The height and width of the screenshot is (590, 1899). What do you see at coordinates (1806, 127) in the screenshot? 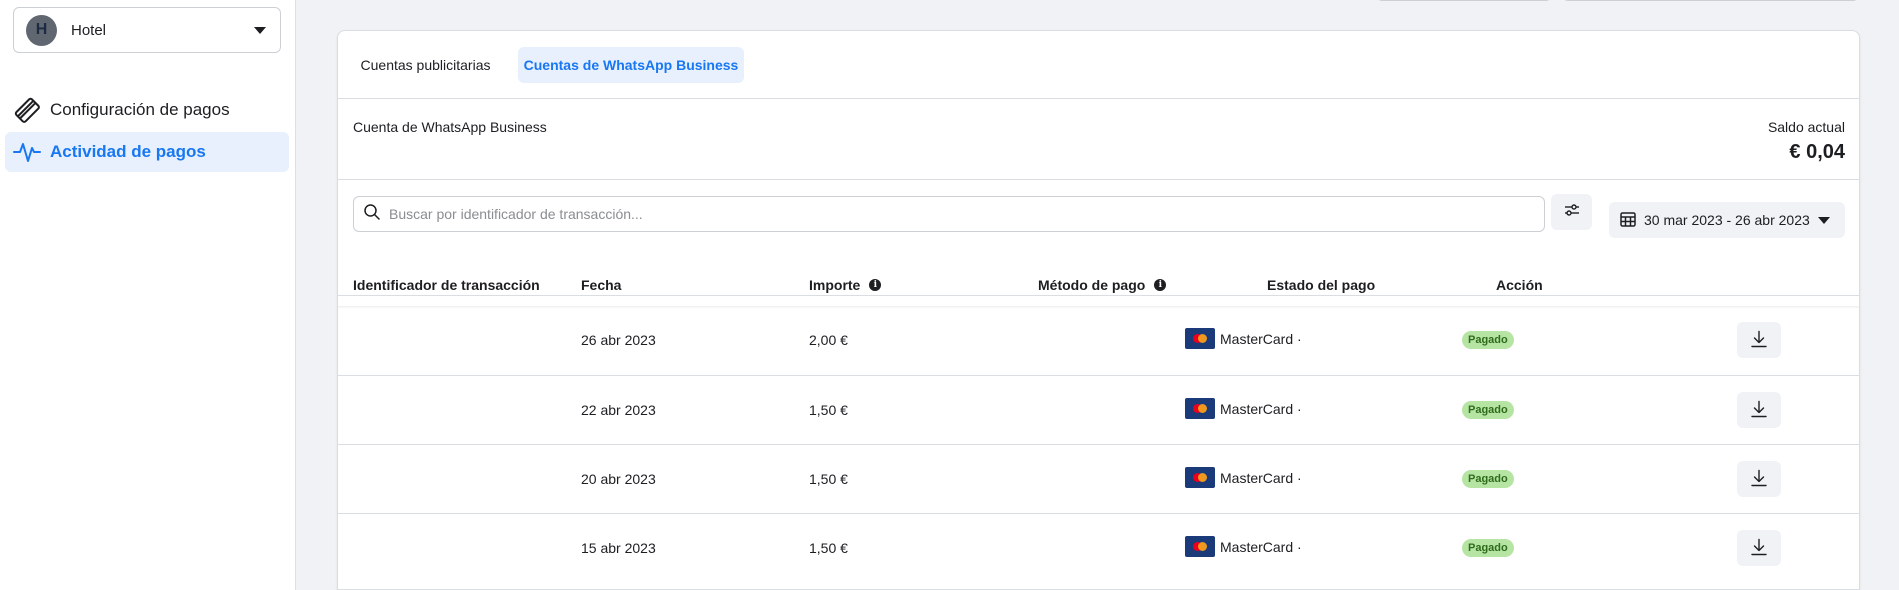
I see `balance-label: Saldo actual` at bounding box center [1806, 127].